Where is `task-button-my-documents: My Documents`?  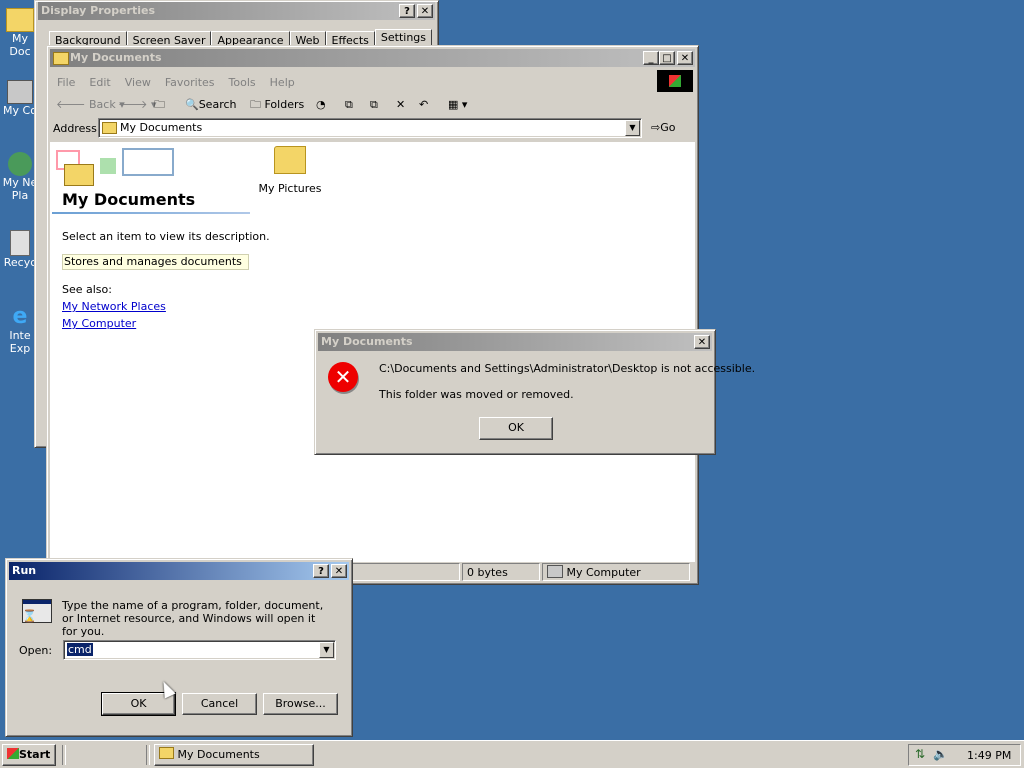 task-button-my-documents: My Documents is located at coordinates (234, 755).